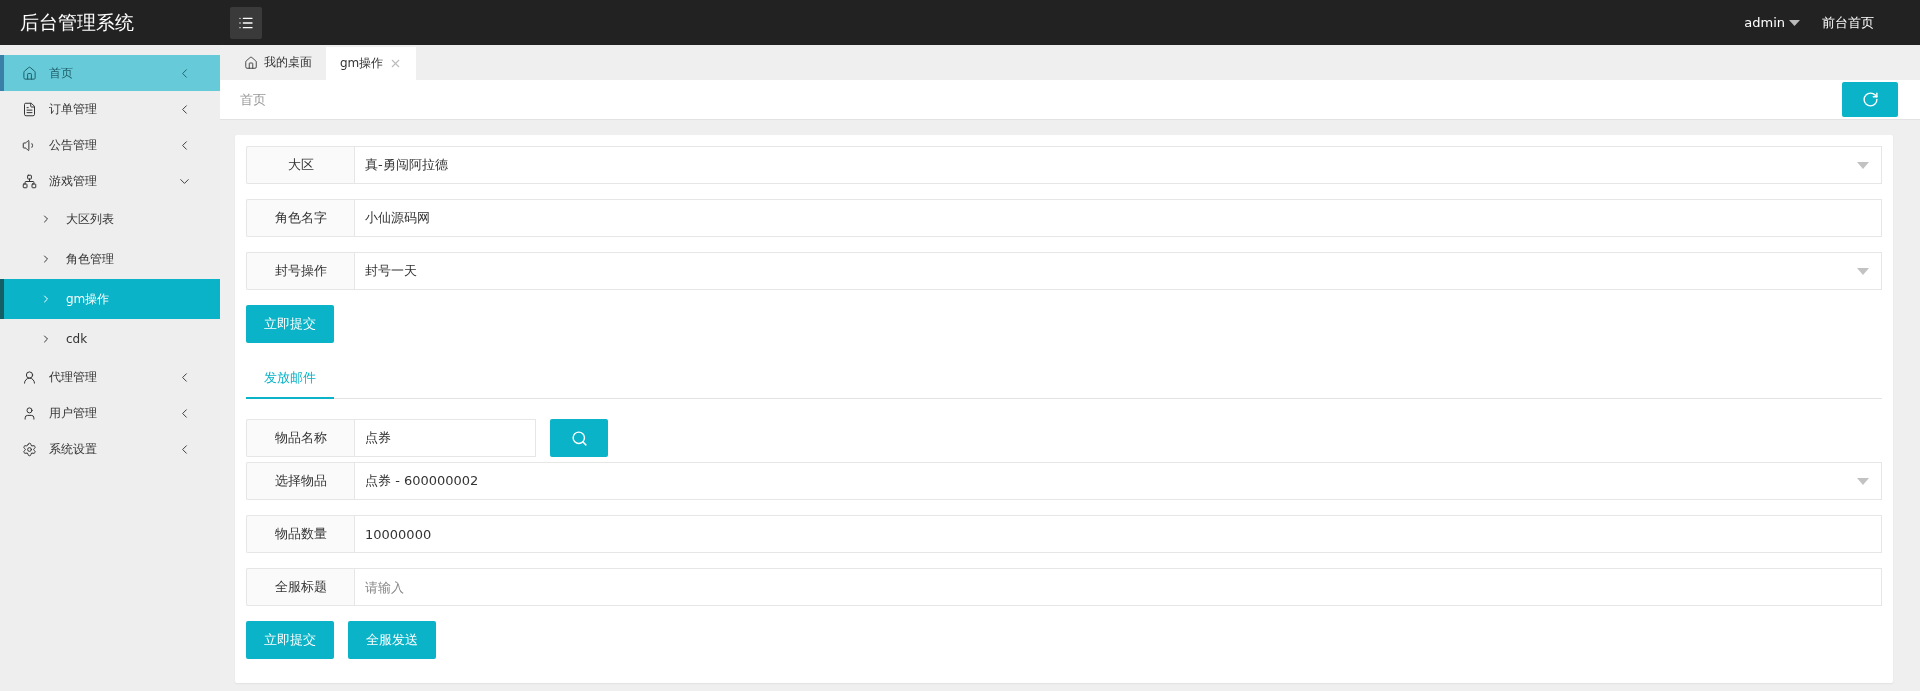  Describe the element at coordinates (1118, 165) in the screenshot. I see `select-field: 真-勇闯阿拉德` at that location.